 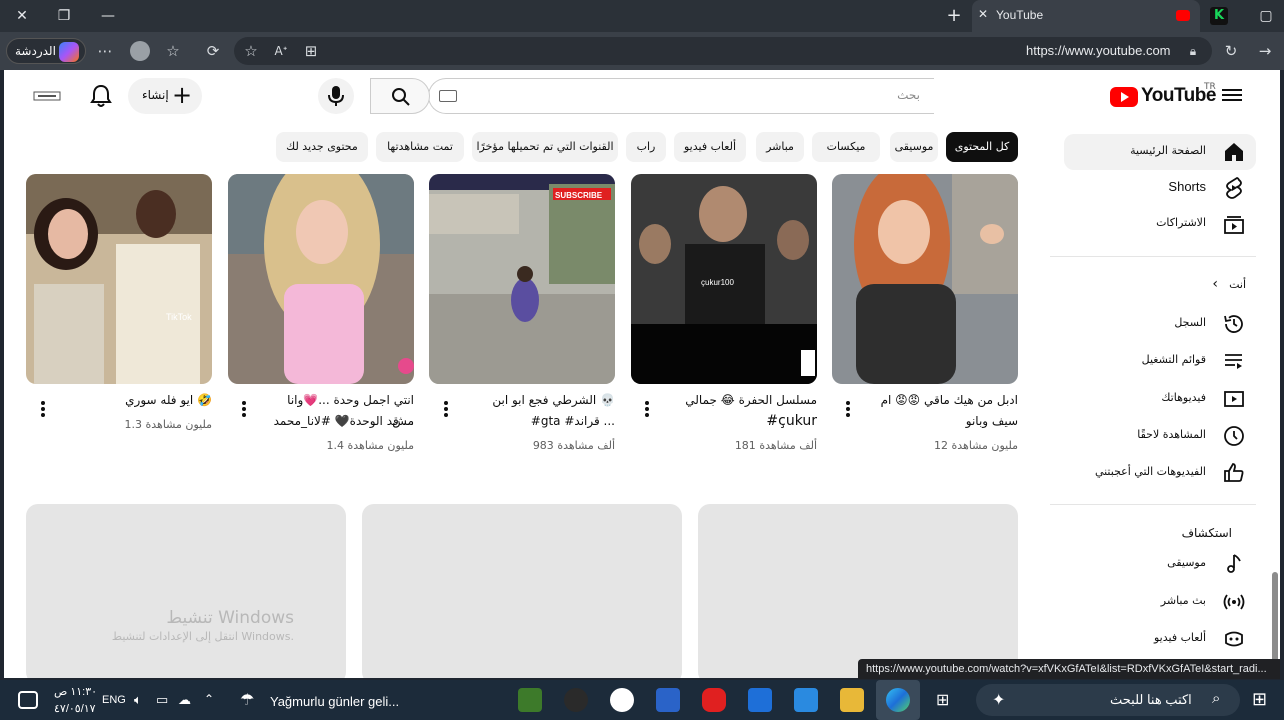 What do you see at coordinates (942, 700) in the screenshot?
I see `task-view-icon: ⊞` at bounding box center [942, 700].